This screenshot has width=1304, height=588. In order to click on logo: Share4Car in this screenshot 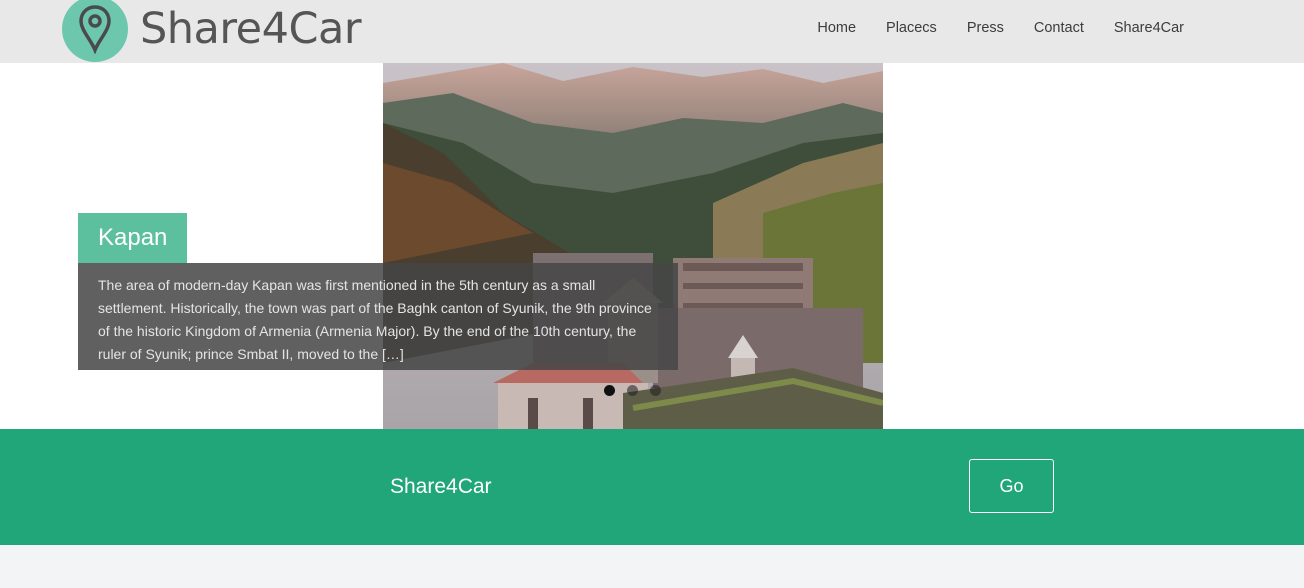, I will do `click(212, 31)`.